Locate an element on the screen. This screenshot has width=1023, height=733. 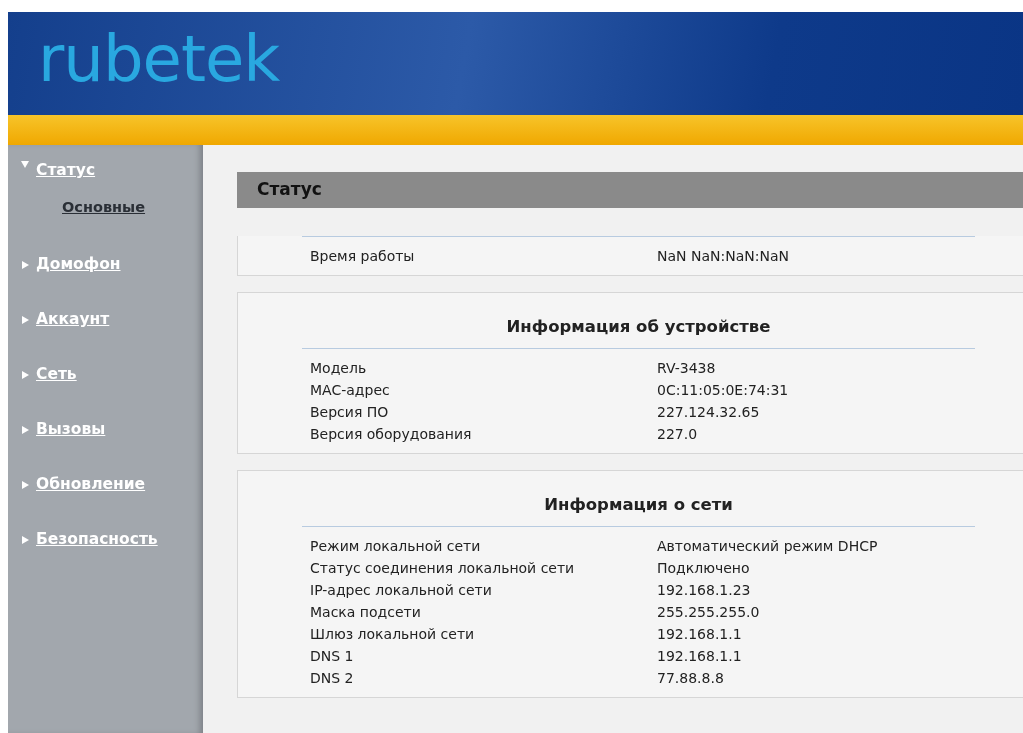
sidebar-item: Вызовы is located at coordinates (105, 429).